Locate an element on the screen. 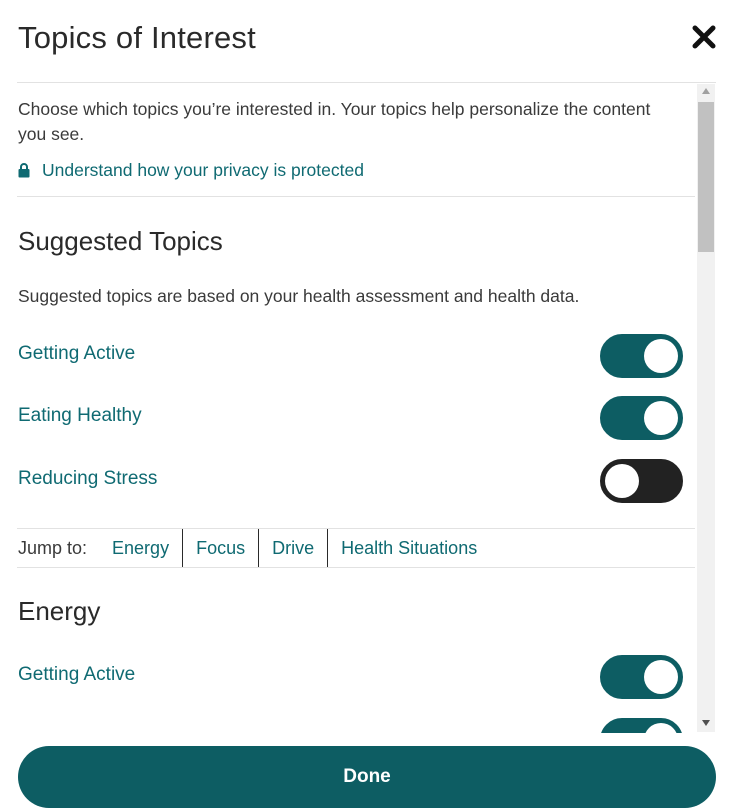 The image size is (732, 810). privacy-link: Understand how your privacy is protected is located at coordinates (191, 170).